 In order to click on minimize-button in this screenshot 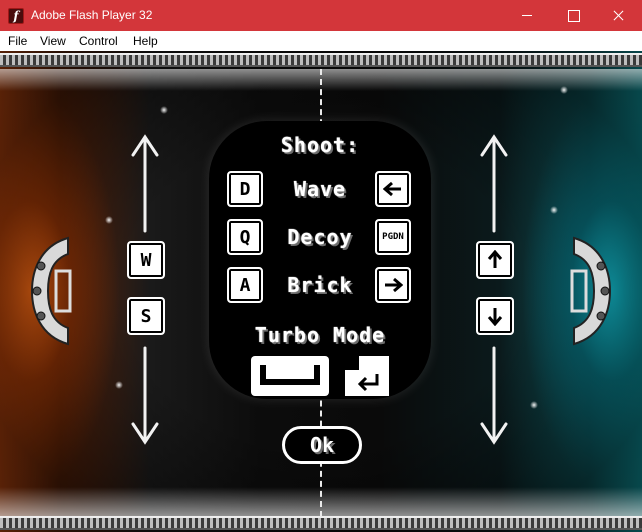, I will do `click(527, 15)`.